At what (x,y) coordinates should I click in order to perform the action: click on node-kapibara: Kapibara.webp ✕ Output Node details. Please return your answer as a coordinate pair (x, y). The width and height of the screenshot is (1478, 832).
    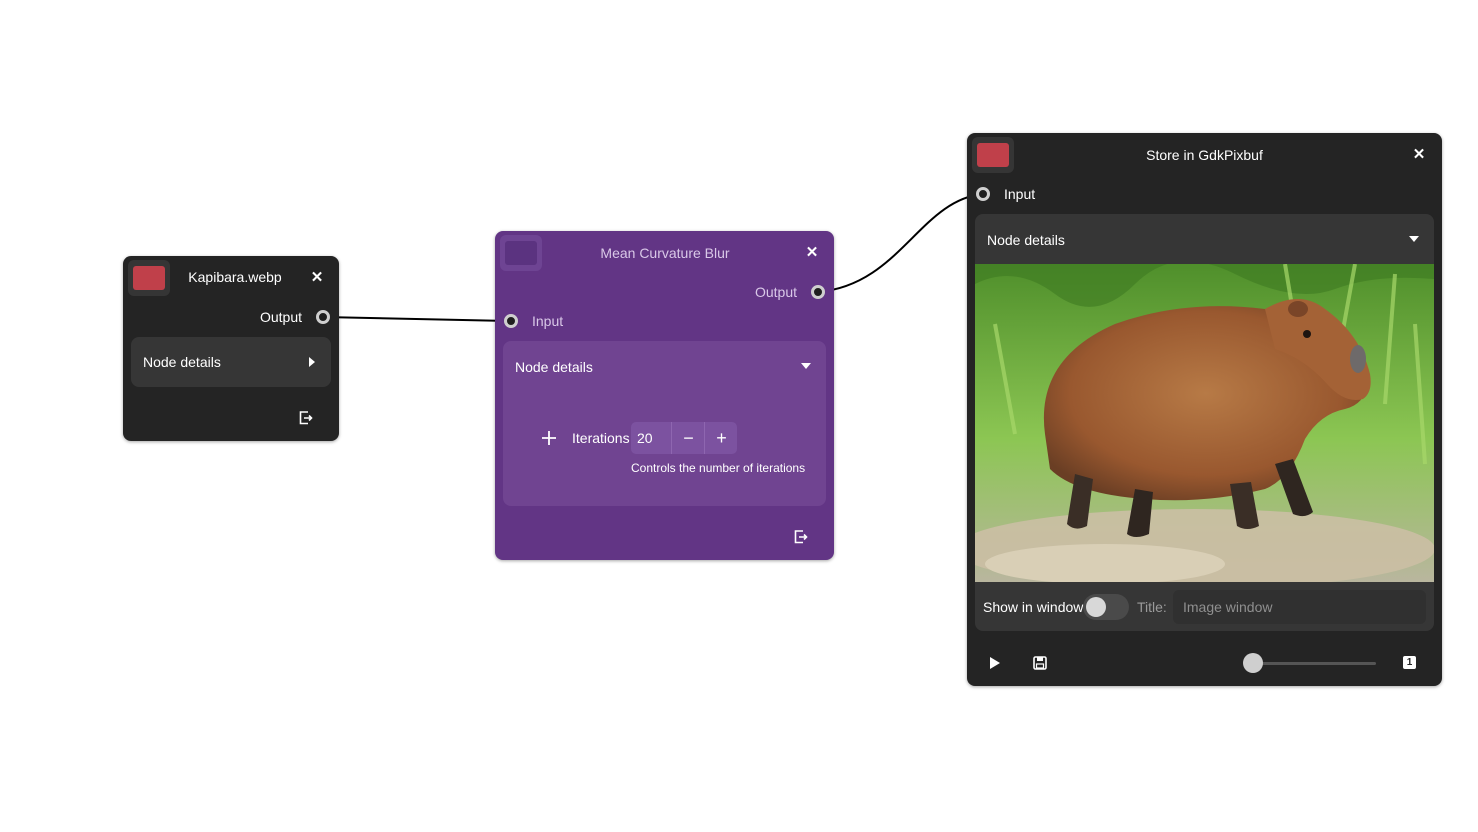
    Looking at the image, I should click on (231, 348).